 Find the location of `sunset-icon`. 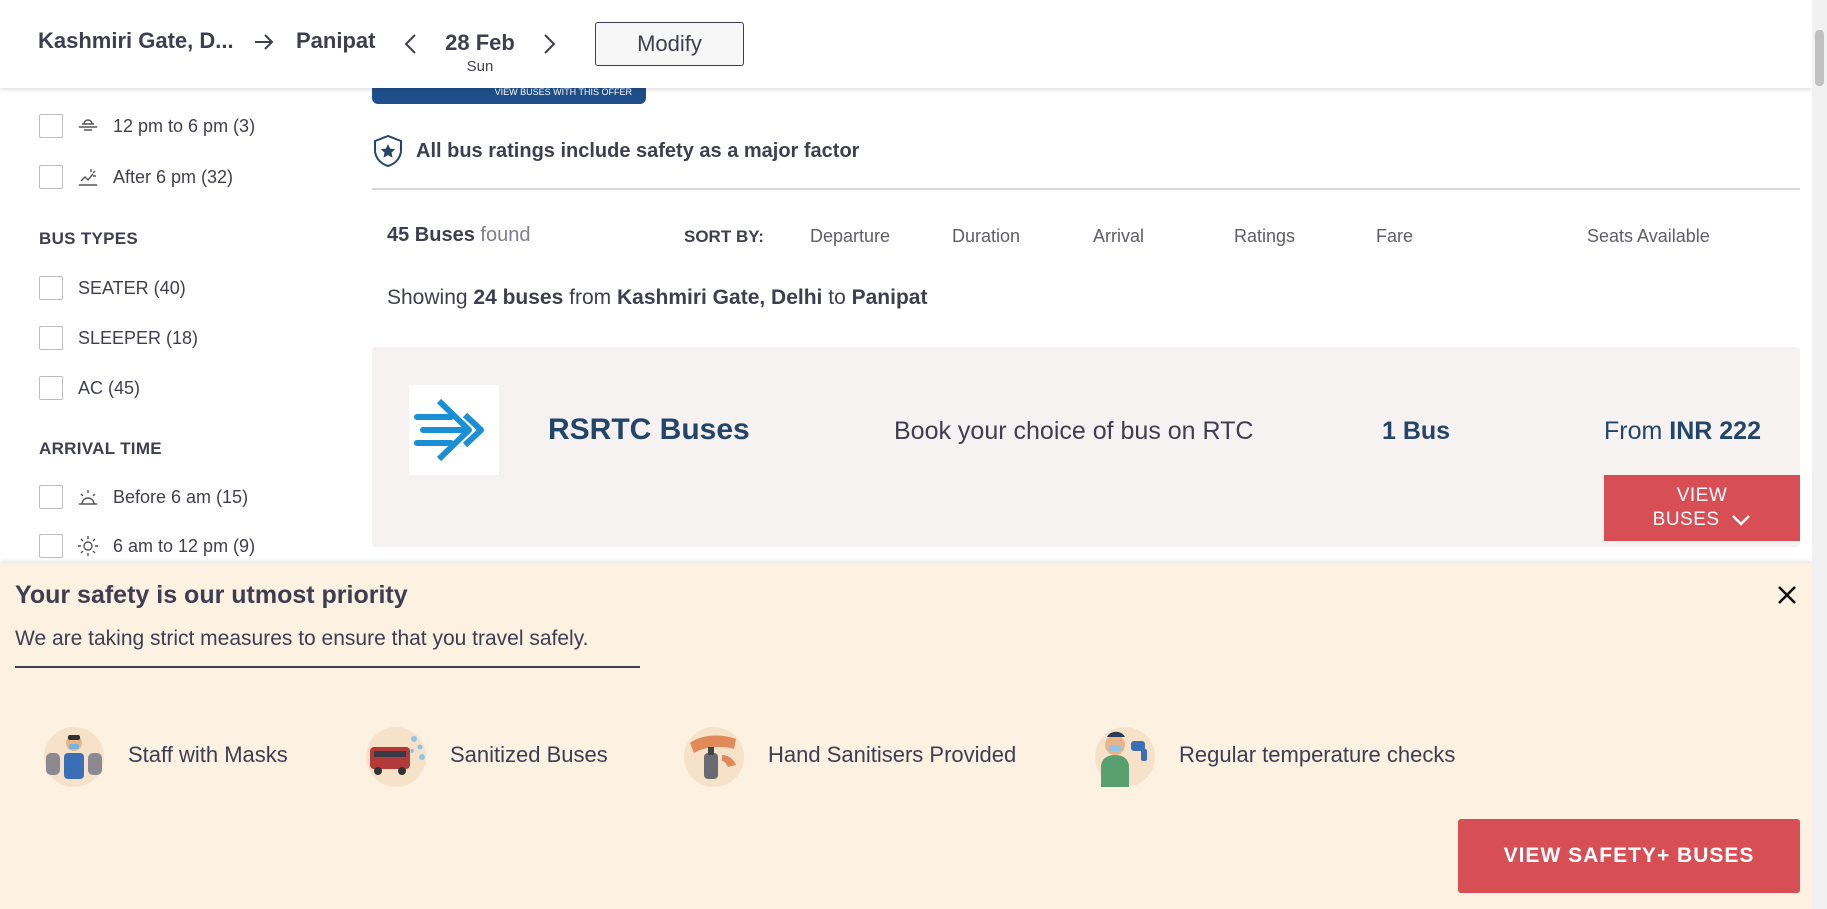

sunset-icon is located at coordinates (88, 177).